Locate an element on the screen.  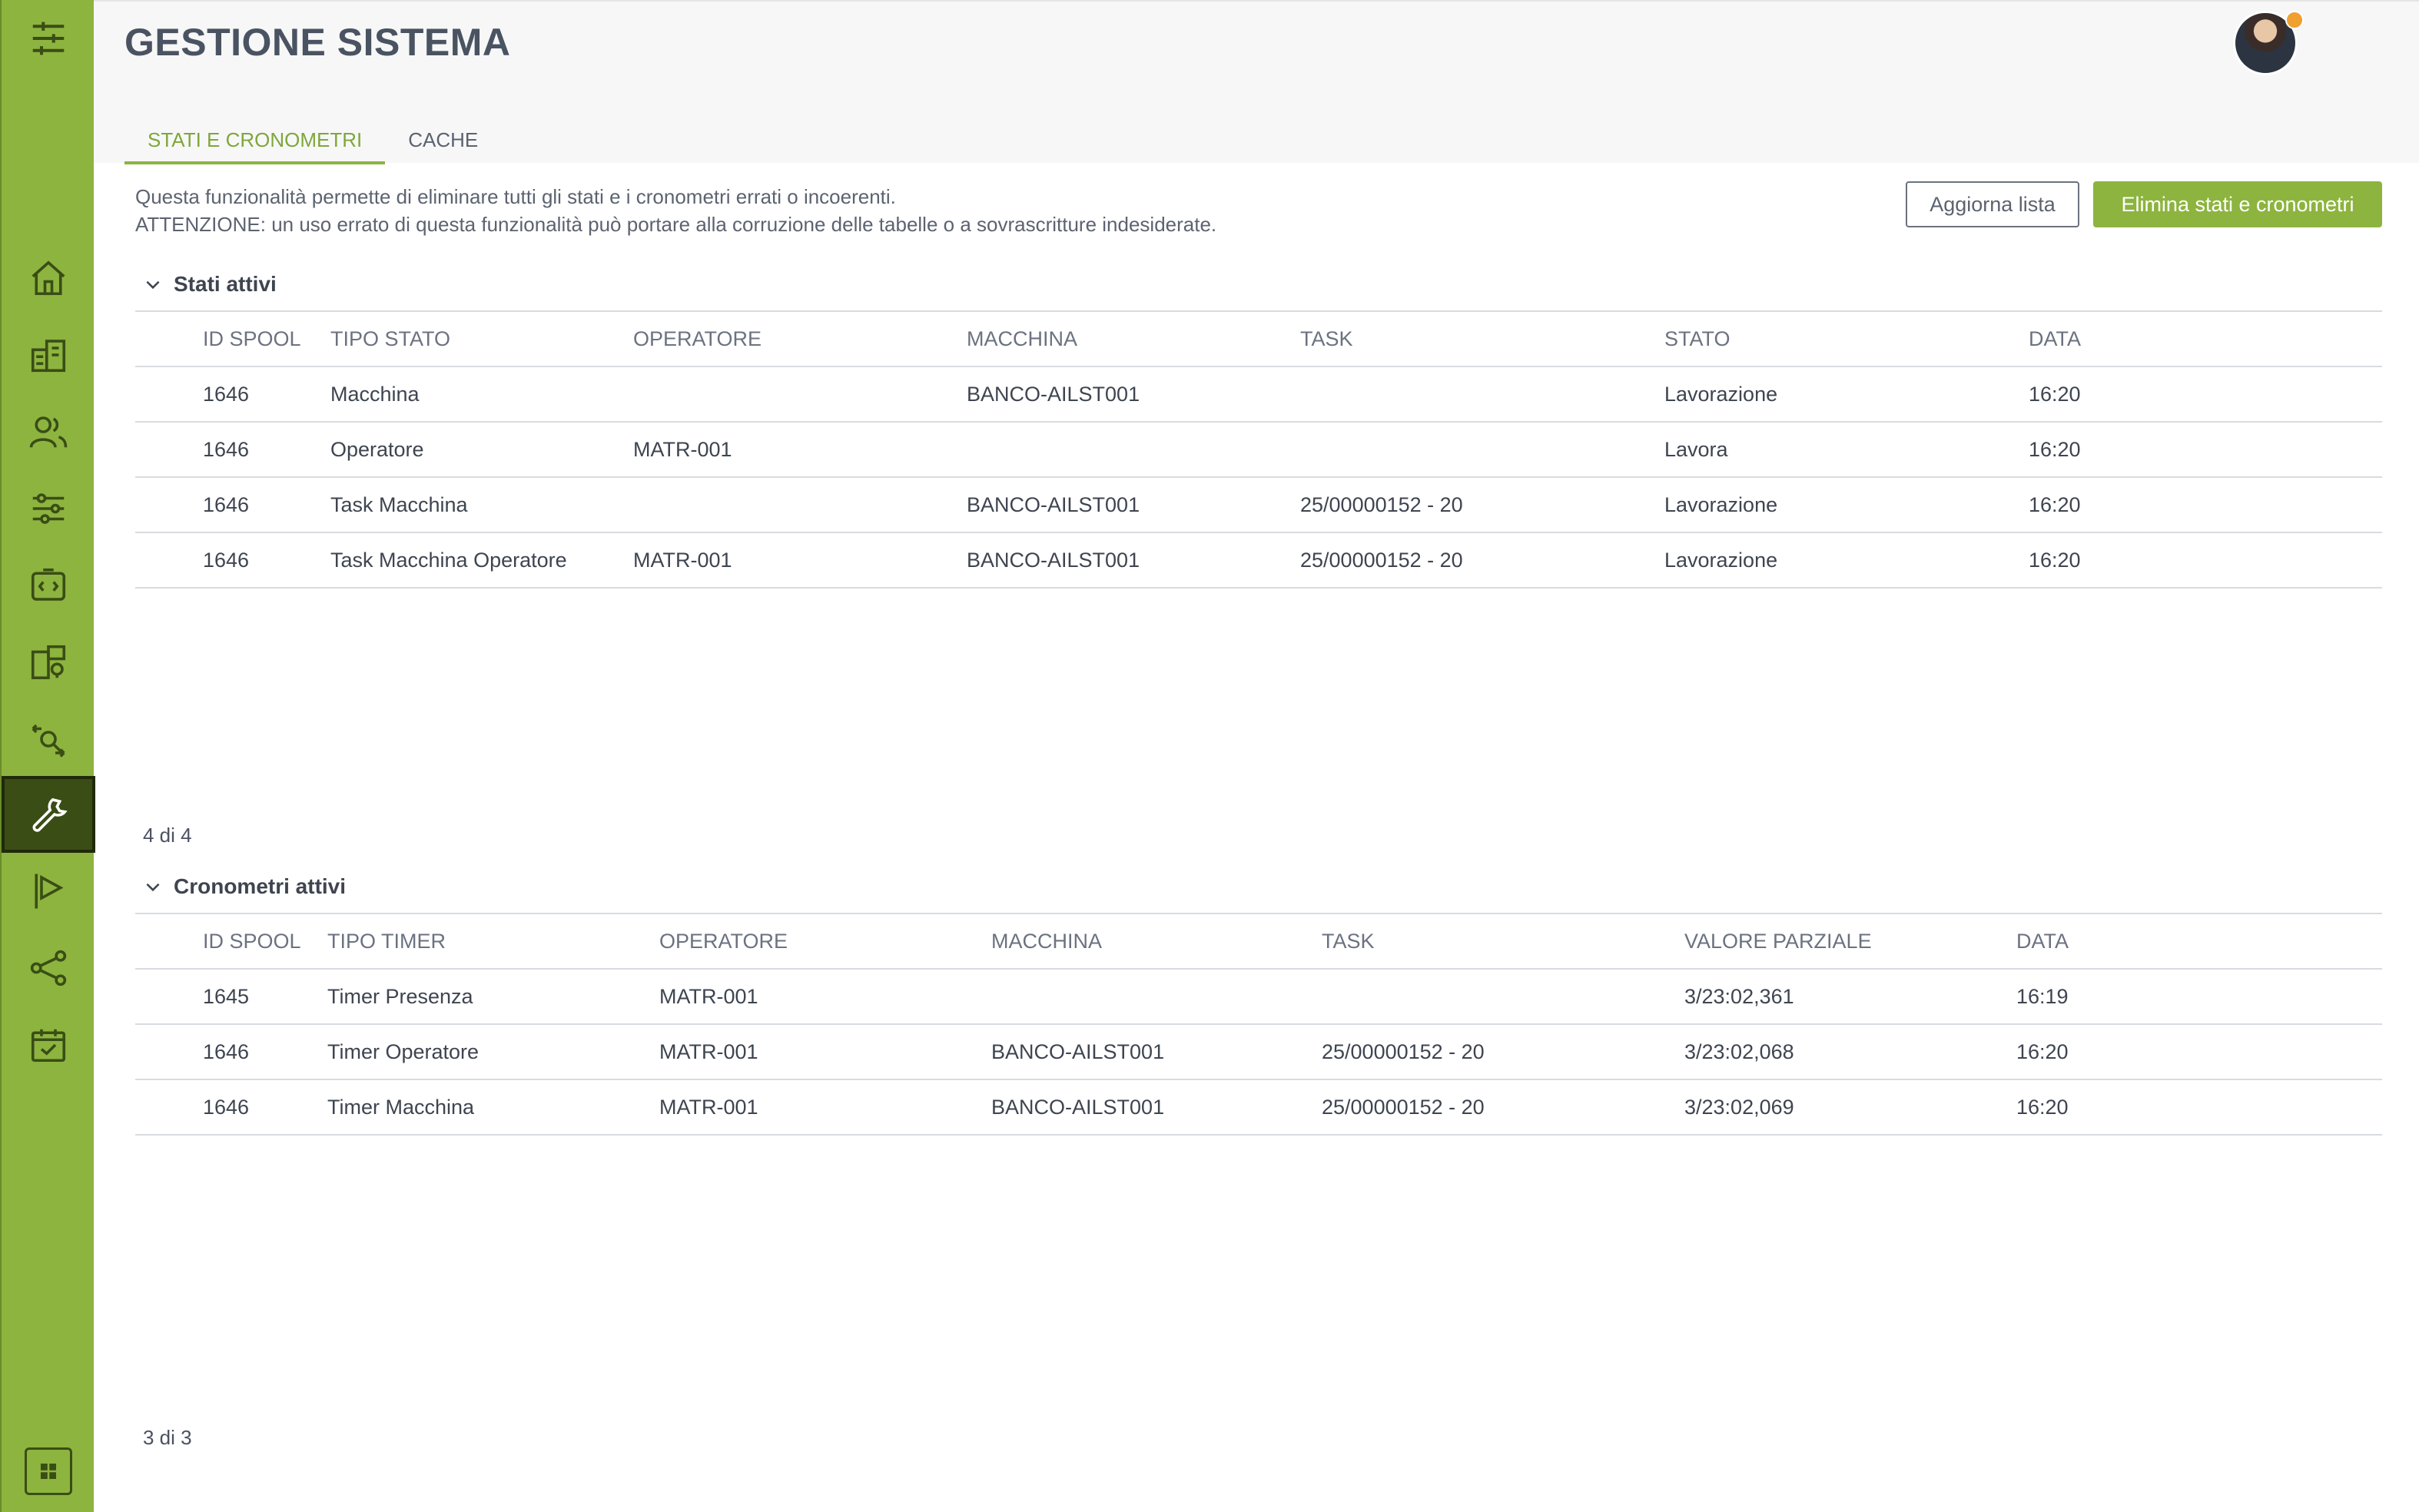
table-cell: 1645 is located at coordinates (231, 997).